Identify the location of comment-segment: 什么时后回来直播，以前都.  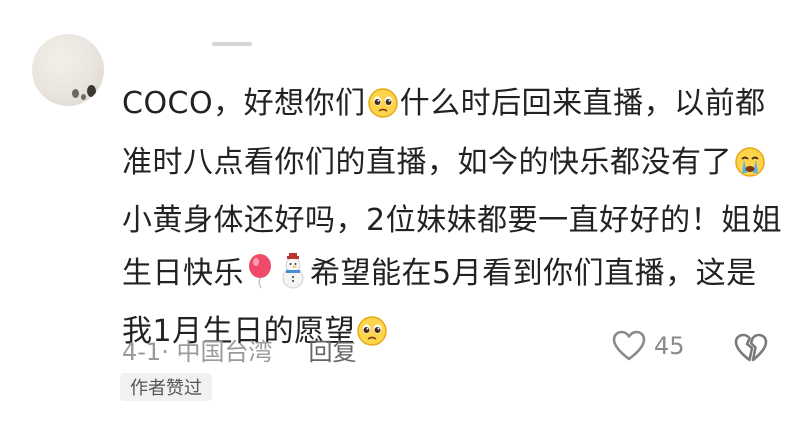
(582, 103).